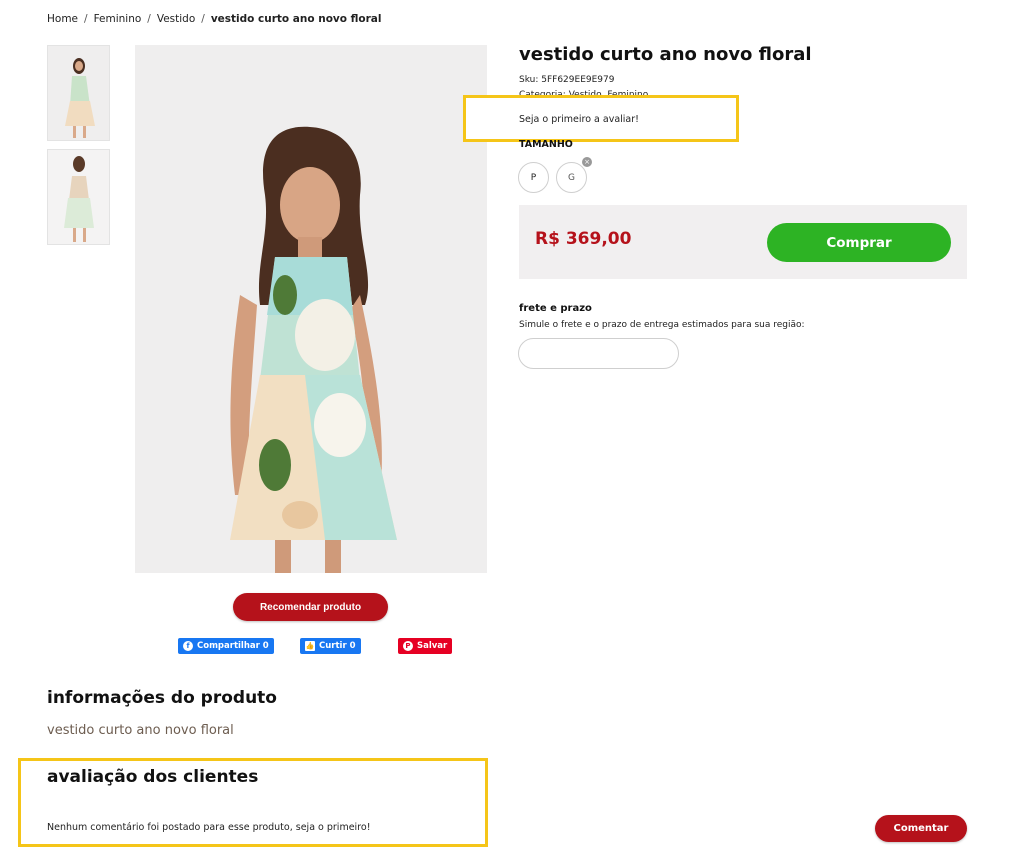 This screenshot has height=866, width=1017. Describe the element at coordinates (665, 54) in the screenshot. I see `product-title: vestido curto ano novo floral` at that location.